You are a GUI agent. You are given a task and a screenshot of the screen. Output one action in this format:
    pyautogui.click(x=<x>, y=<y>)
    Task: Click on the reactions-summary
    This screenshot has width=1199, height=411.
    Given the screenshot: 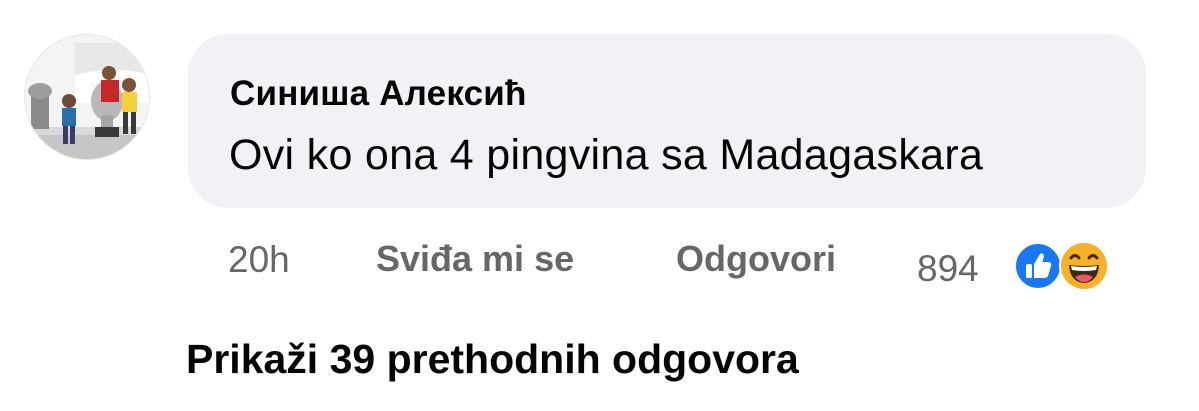 What is the action you would take?
    pyautogui.click(x=1069, y=266)
    